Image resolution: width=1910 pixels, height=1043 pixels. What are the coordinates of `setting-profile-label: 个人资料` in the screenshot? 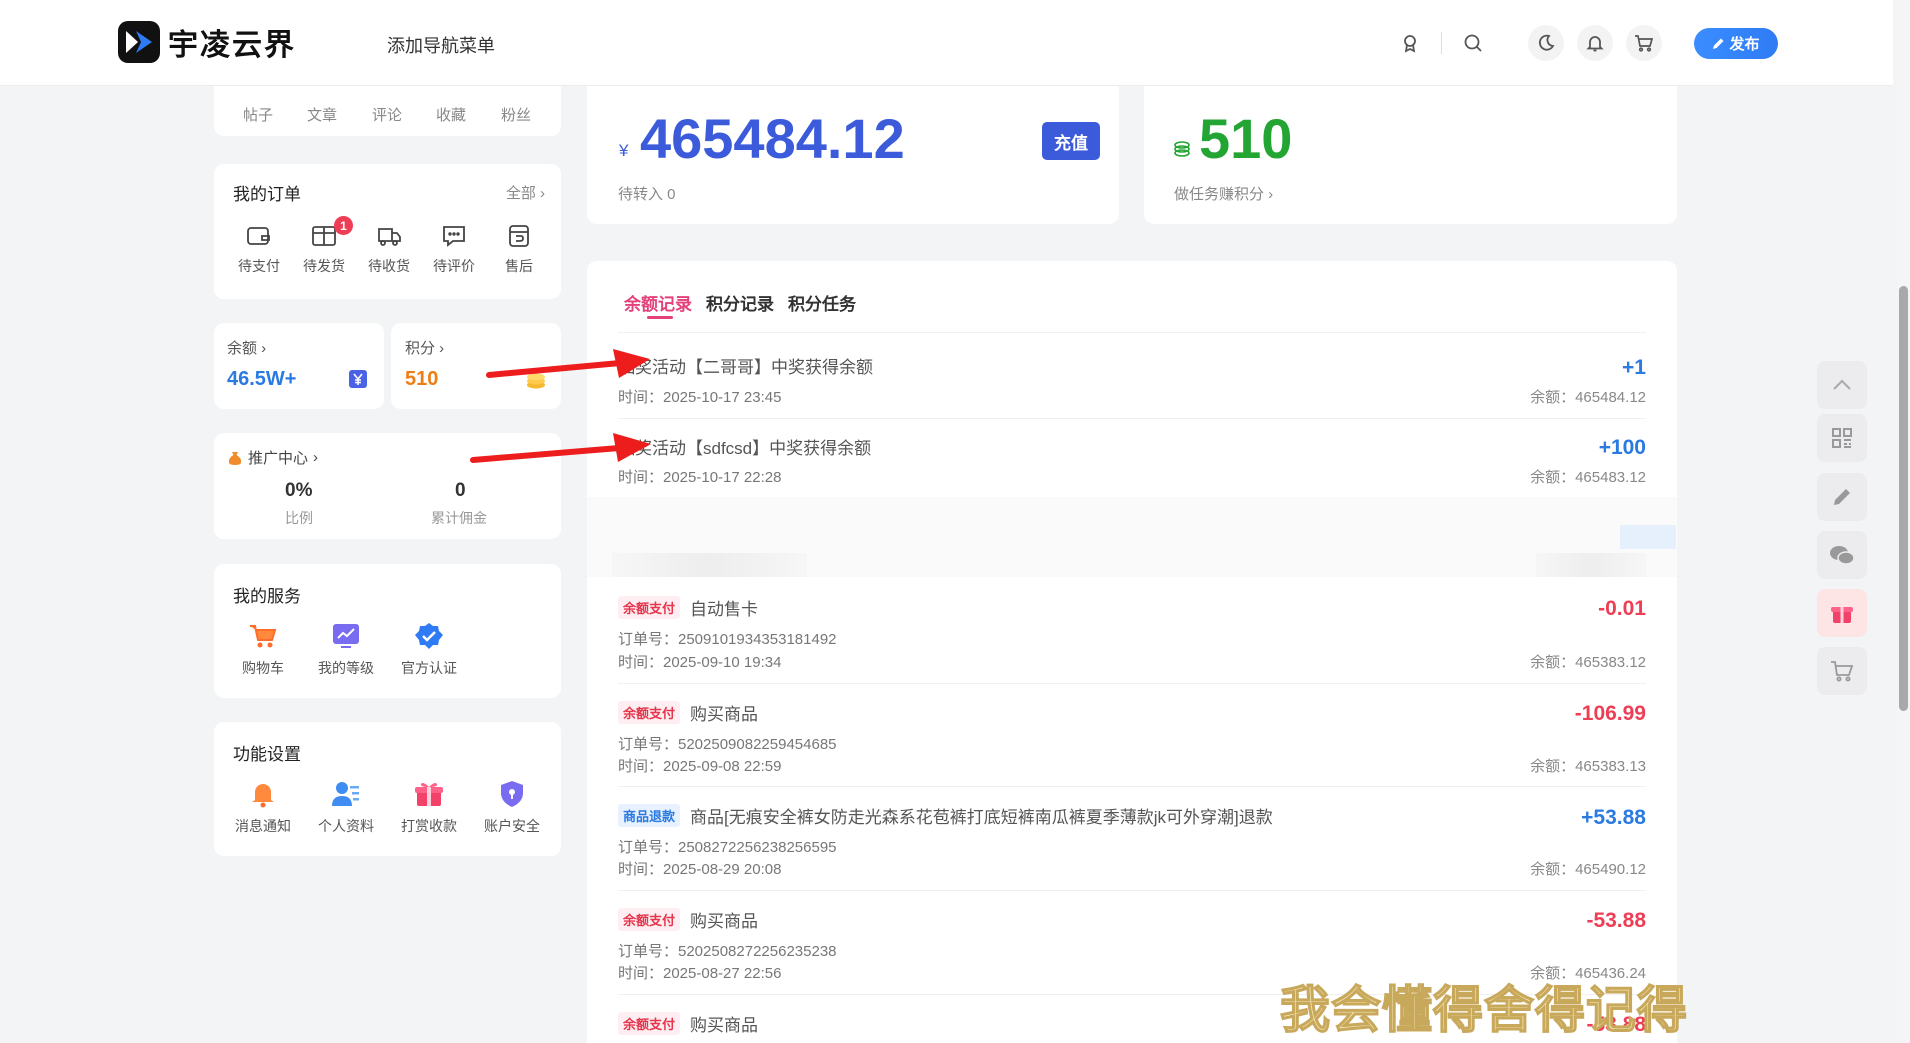 It's located at (346, 826).